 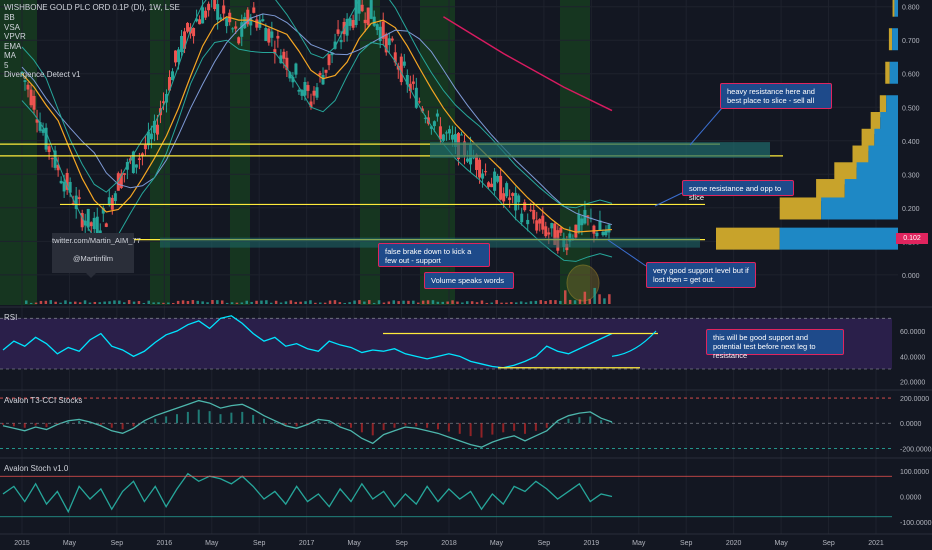 I want to click on x-tick-label: 2020, so click(x=734, y=543).